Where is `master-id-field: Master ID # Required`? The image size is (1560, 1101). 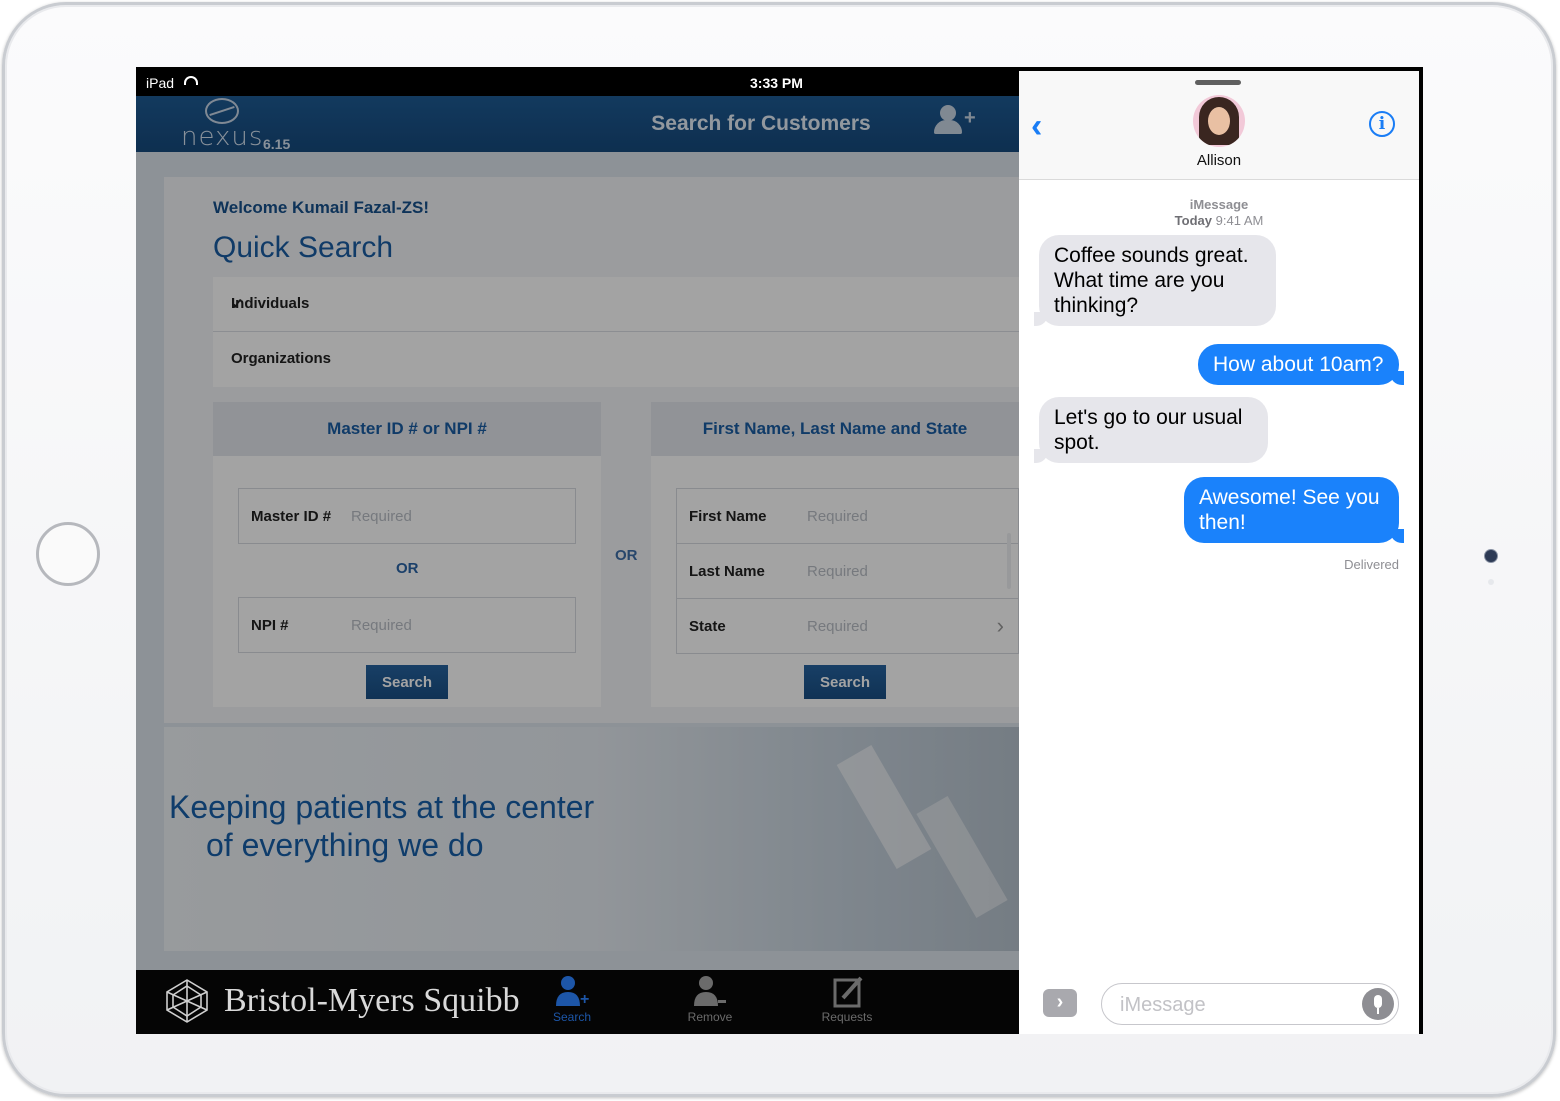
master-id-field: Master ID # Required is located at coordinates (407, 516).